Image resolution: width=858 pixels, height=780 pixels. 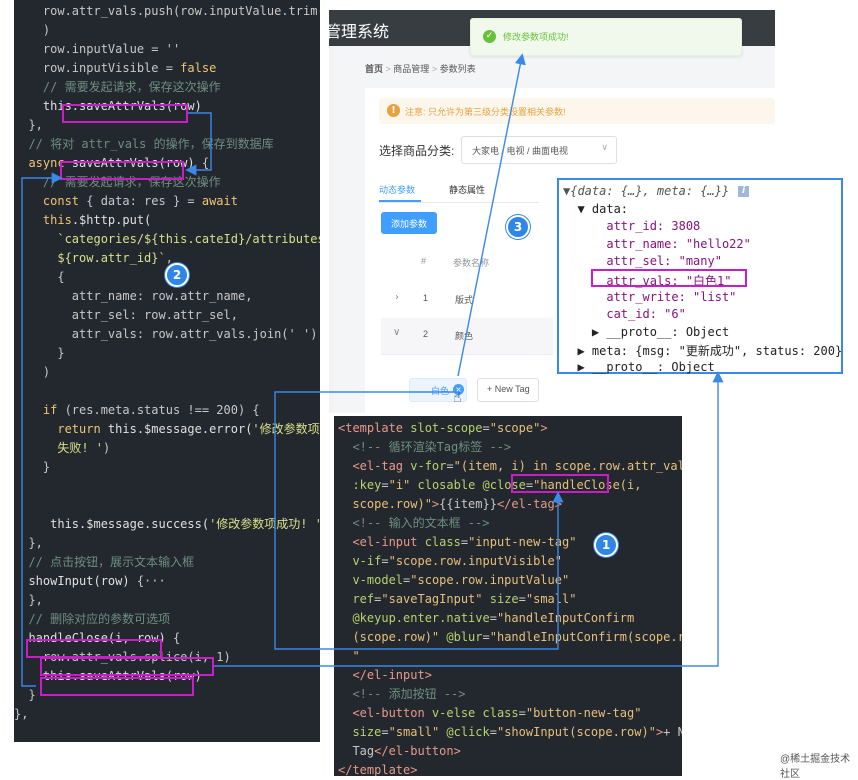 What do you see at coordinates (464, 300) in the screenshot?
I see `row-name: 版式` at bounding box center [464, 300].